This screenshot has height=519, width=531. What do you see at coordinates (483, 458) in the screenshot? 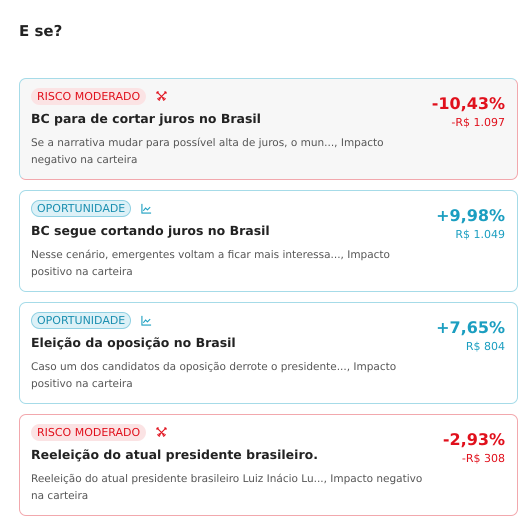
I see `amount-change: -R$ 308` at bounding box center [483, 458].